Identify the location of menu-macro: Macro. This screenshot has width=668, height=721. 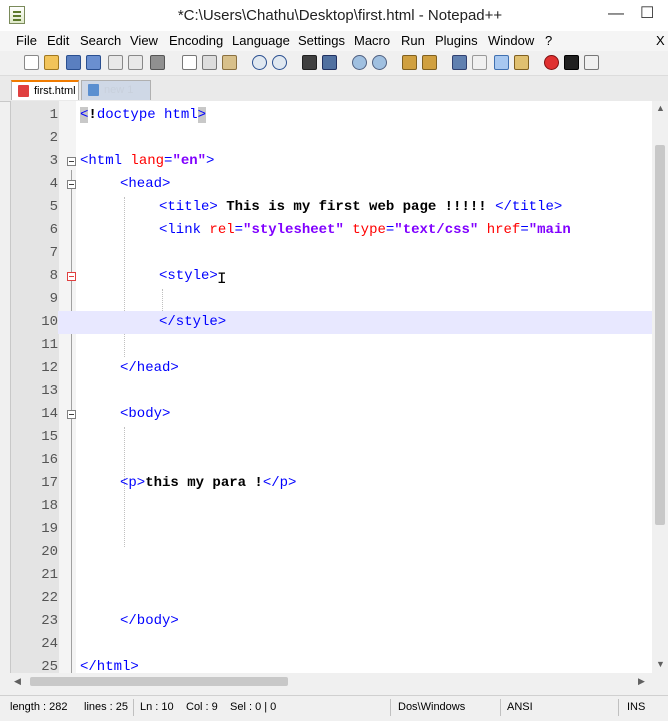
(372, 40).